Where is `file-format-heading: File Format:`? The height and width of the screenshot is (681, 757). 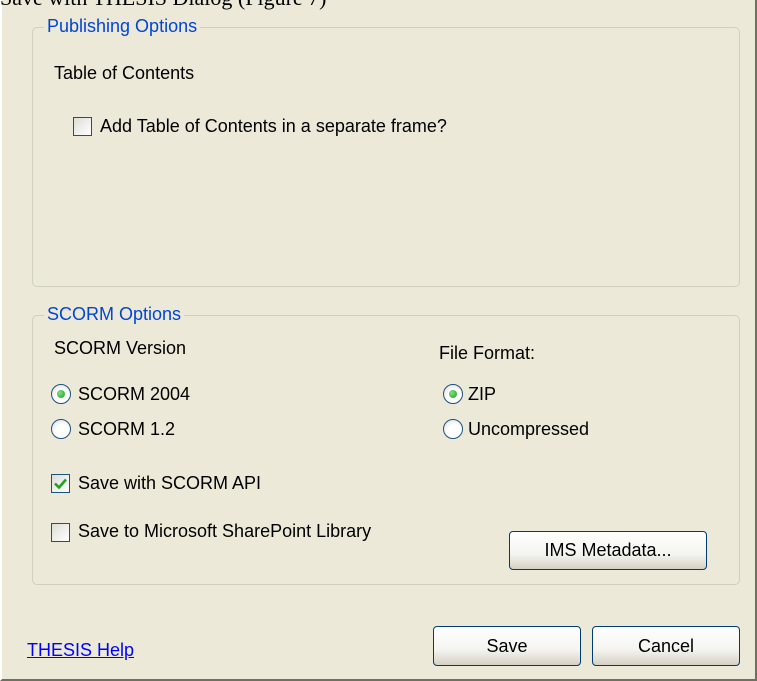
file-format-heading: File Format: is located at coordinates (487, 353).